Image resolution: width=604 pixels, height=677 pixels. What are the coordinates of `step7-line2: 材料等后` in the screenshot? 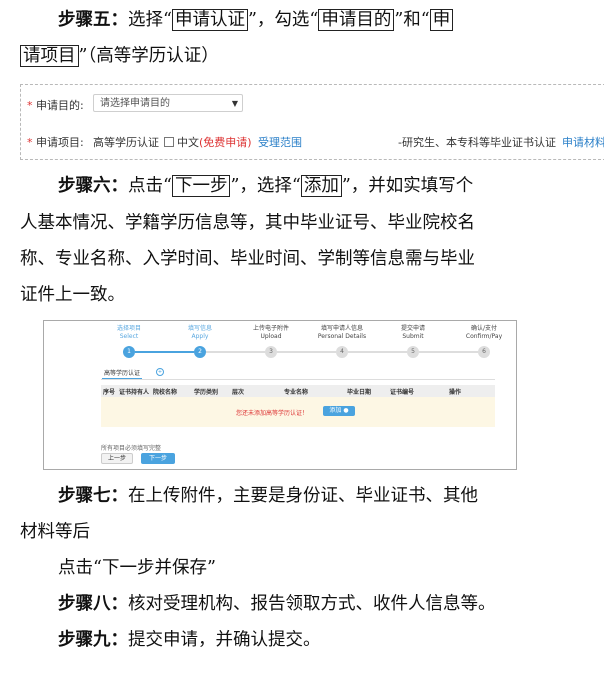 It's located at (55, 532).